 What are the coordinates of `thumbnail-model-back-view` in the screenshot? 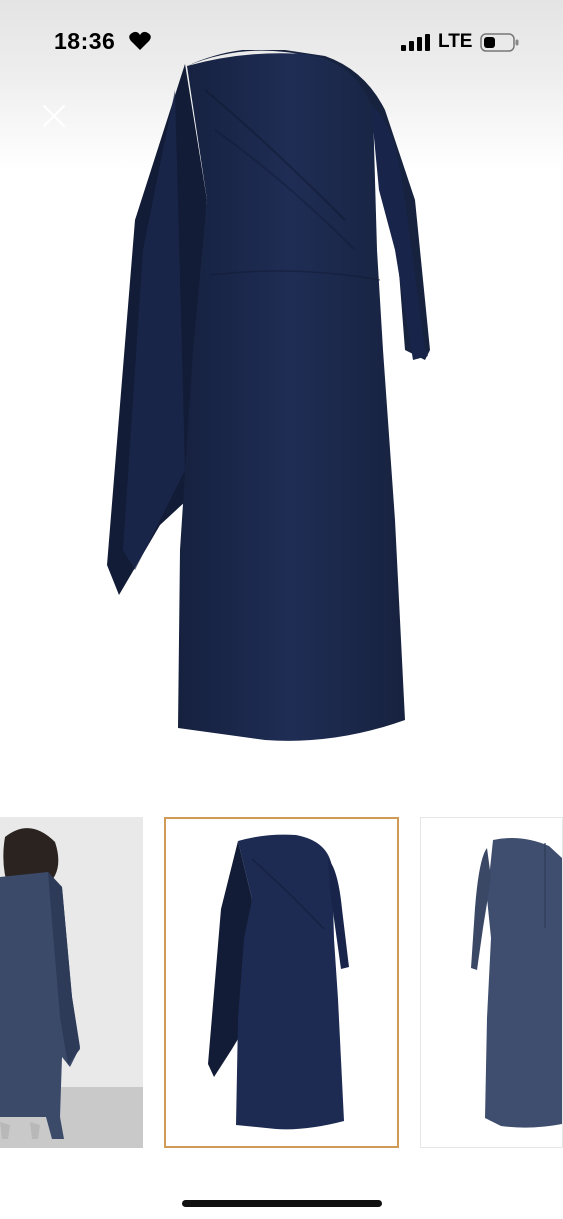 It's located at (71, 982).